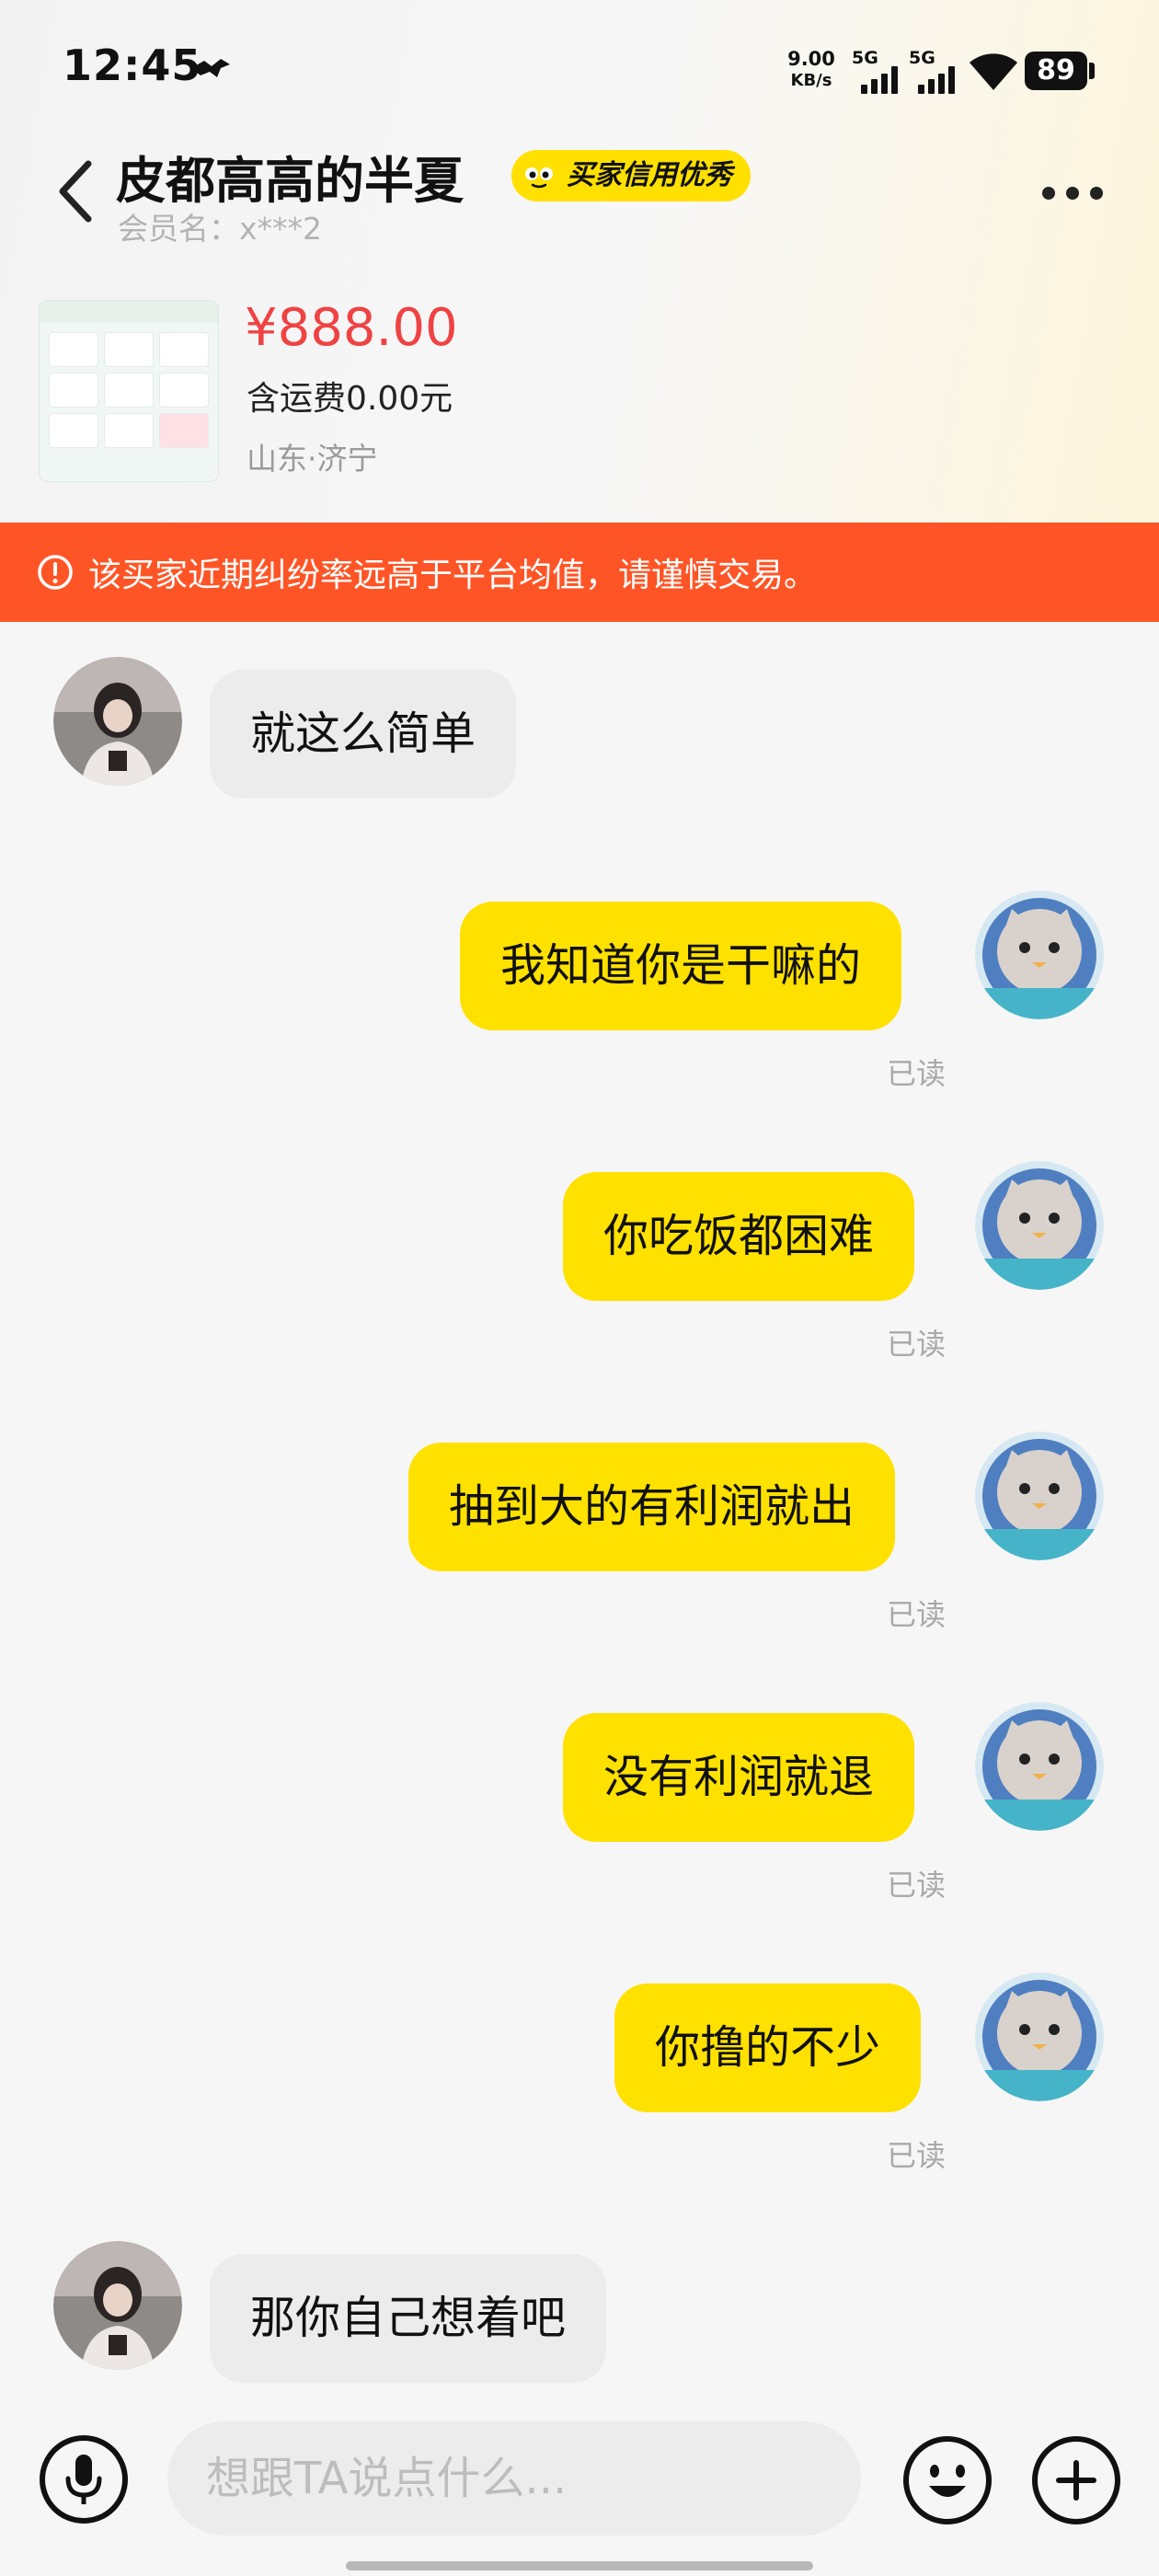 The height and width of the screenshot is (2576, 1159). Describe the element at coordinates (739, 1236) in the screenshot. I see `message-bubble-outgoing: 你吃饭都困难` at that location.